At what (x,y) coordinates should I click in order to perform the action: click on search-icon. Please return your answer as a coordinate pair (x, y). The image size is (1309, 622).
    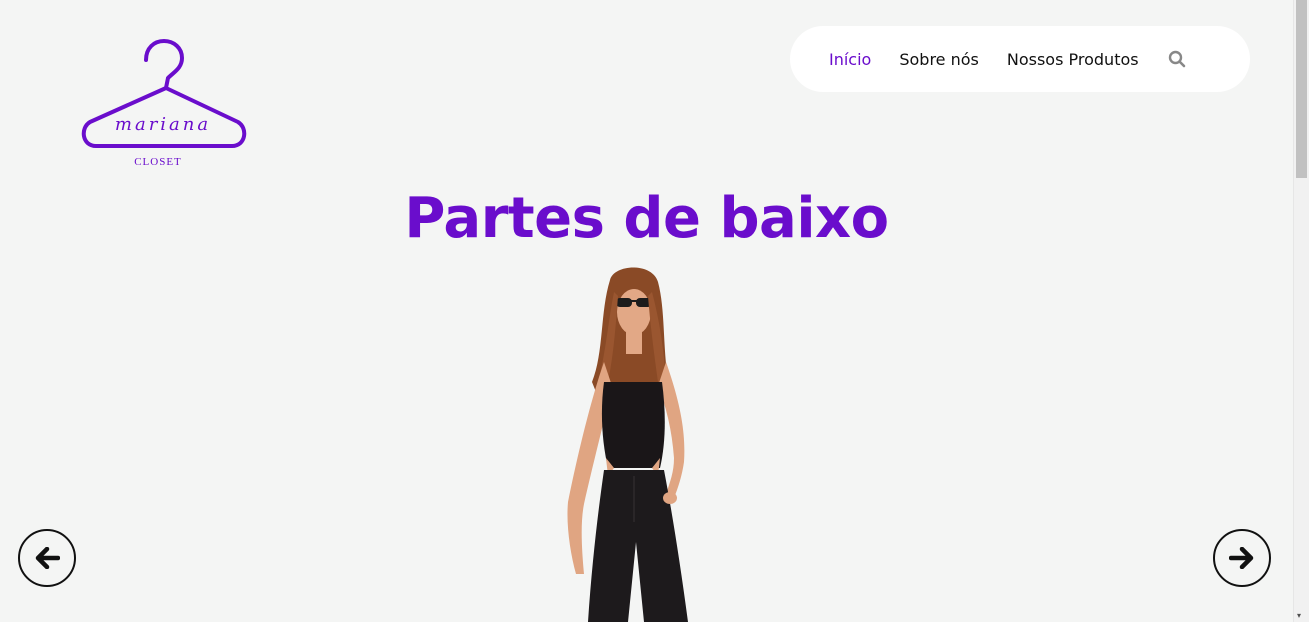
    Looking at the image, I should click on (1177, 59).